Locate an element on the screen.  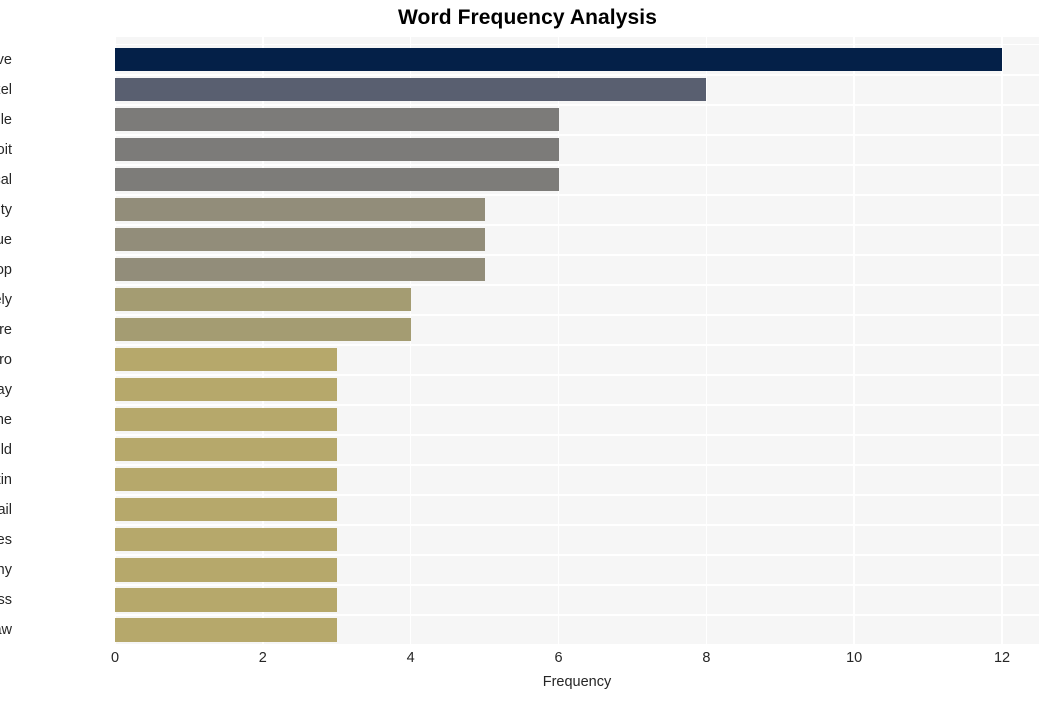
bar-wild is located at coordinates (226, 450).